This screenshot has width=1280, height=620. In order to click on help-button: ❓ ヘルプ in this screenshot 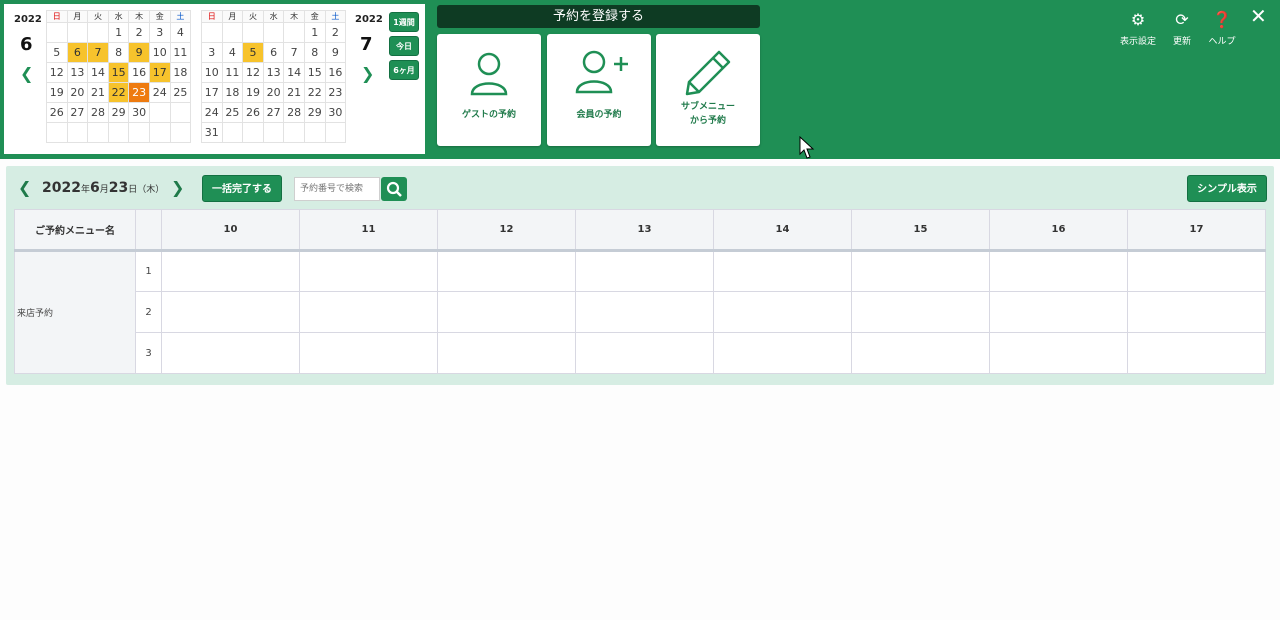, I will do `click(1222, 28)`.